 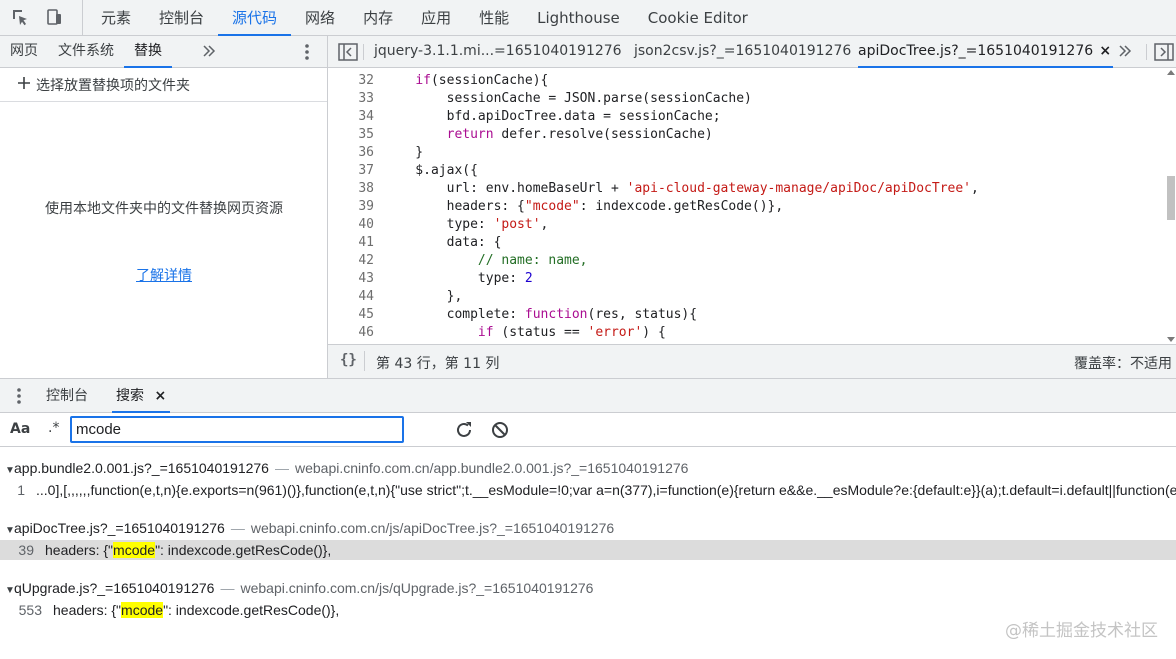 I want to click on toggle-navigator-icon, so click(x=348, y=54).